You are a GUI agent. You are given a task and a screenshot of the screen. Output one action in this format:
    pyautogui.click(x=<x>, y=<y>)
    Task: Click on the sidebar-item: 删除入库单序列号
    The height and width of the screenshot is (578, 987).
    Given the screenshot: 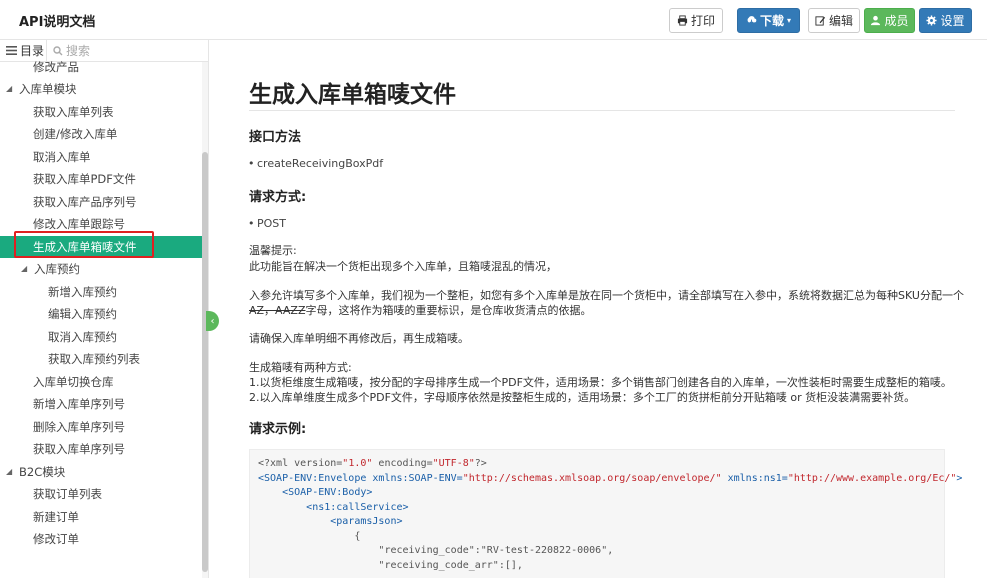 What is the action you would take?
    pyautogui.click(x=101, y=427)
    